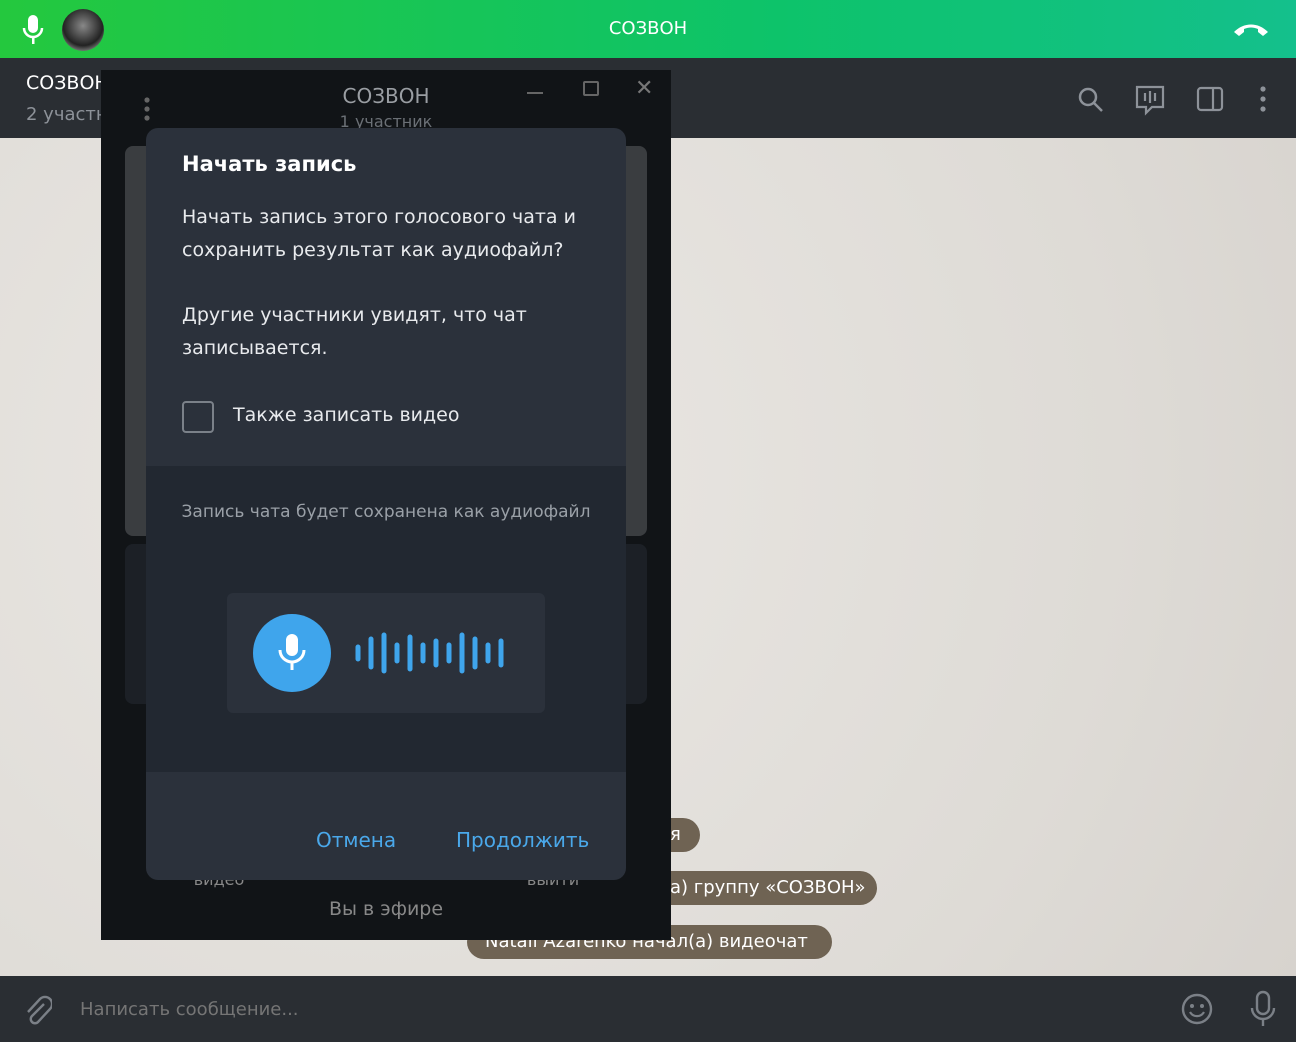  What do you see at coordinates (386, 909) in the screenshot?
I see `call-status: Вы в эфире` at bounding box center [386, 909].